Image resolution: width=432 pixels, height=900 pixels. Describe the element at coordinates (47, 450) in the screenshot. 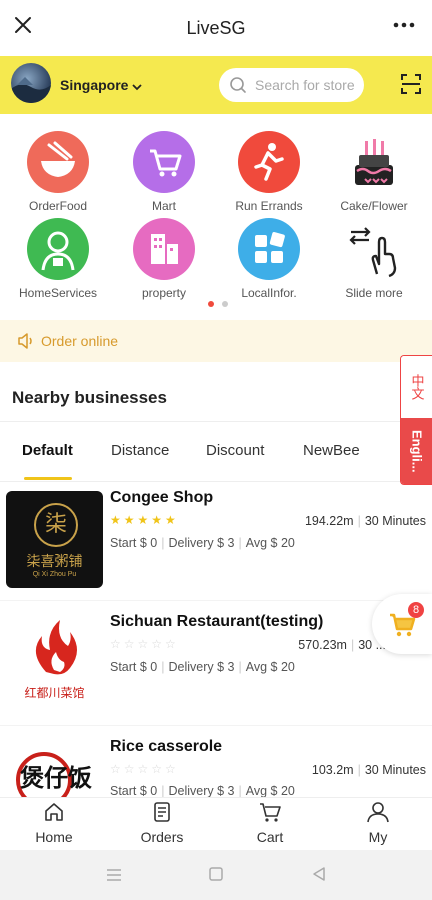

I see `tab-default: Default` at that location.